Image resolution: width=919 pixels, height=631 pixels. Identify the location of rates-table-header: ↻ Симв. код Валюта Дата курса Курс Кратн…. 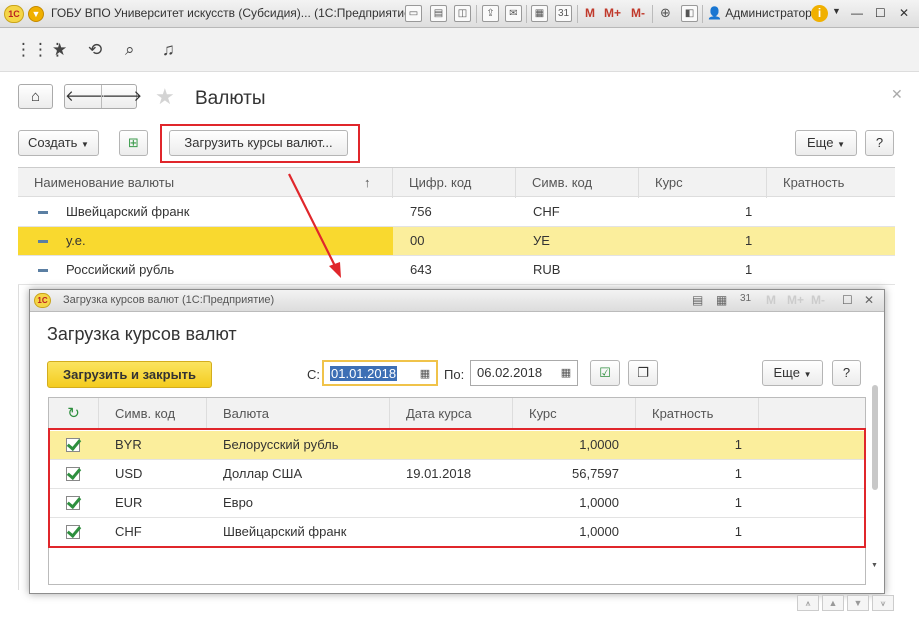
(457, 414).